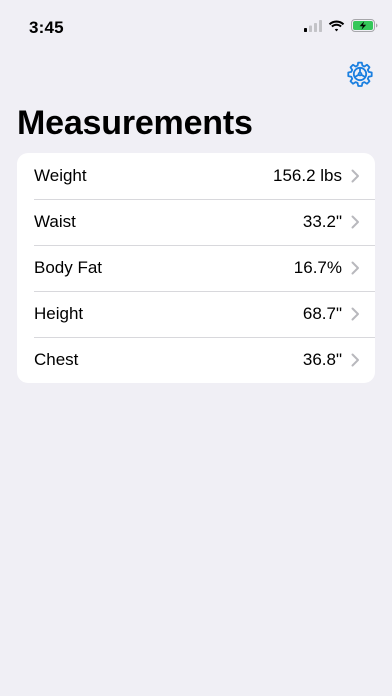 The image size is (392, 696). Describe the element at coordinates (307, 175) in the screenshot. I see `row-value: 156.2 lbs` at that location.